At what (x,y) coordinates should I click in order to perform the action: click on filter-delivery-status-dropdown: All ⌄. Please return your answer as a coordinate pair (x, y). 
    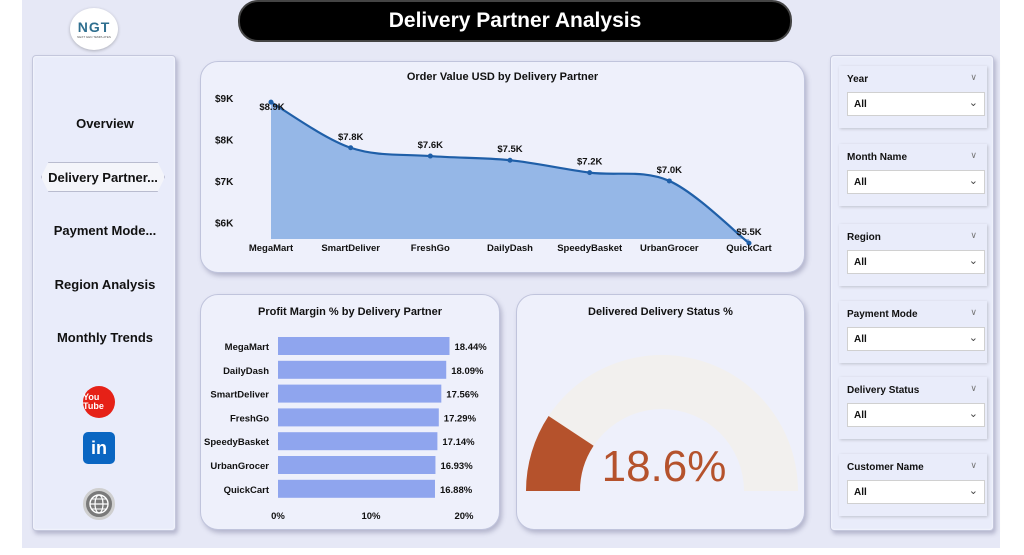
    Looking at the image, I should click on (916, 415).